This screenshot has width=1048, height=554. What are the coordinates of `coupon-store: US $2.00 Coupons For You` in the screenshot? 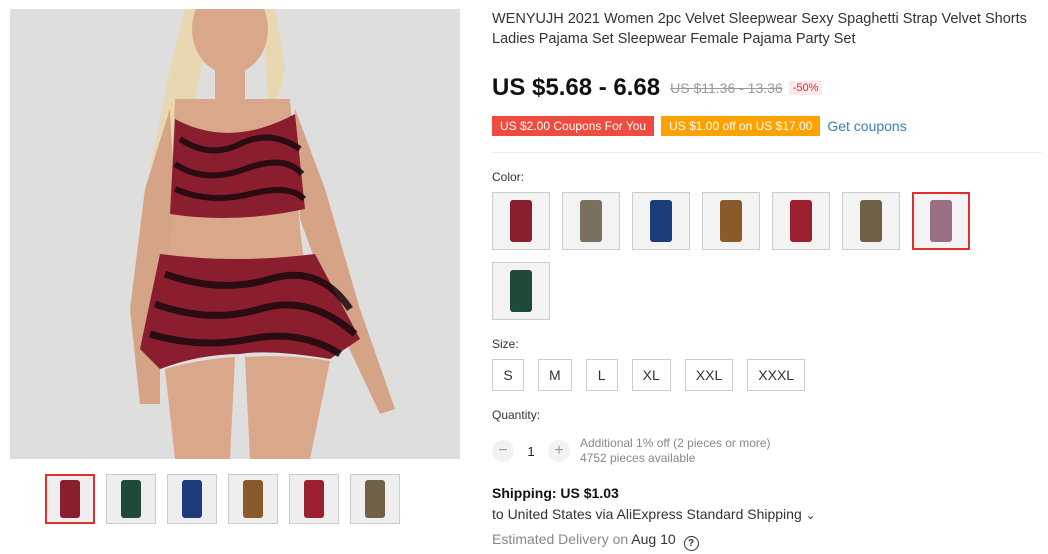 It's located at (573, 126).